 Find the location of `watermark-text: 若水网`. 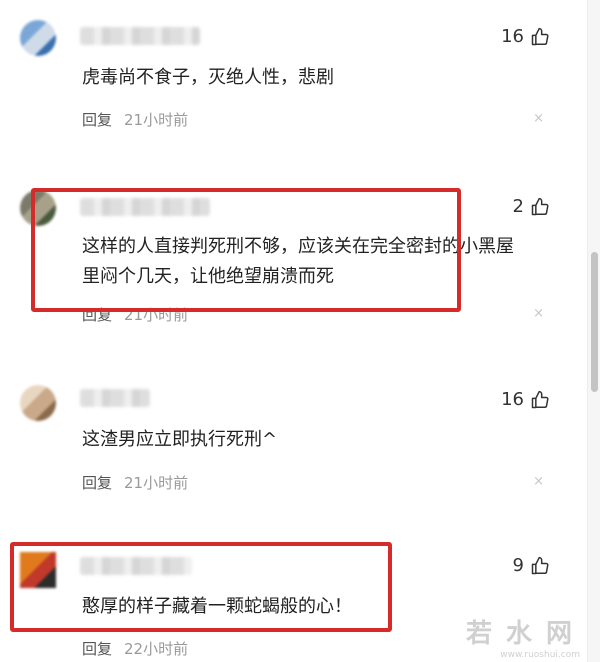

watermark-text: 若水网 is located at coordinates (525, 634).